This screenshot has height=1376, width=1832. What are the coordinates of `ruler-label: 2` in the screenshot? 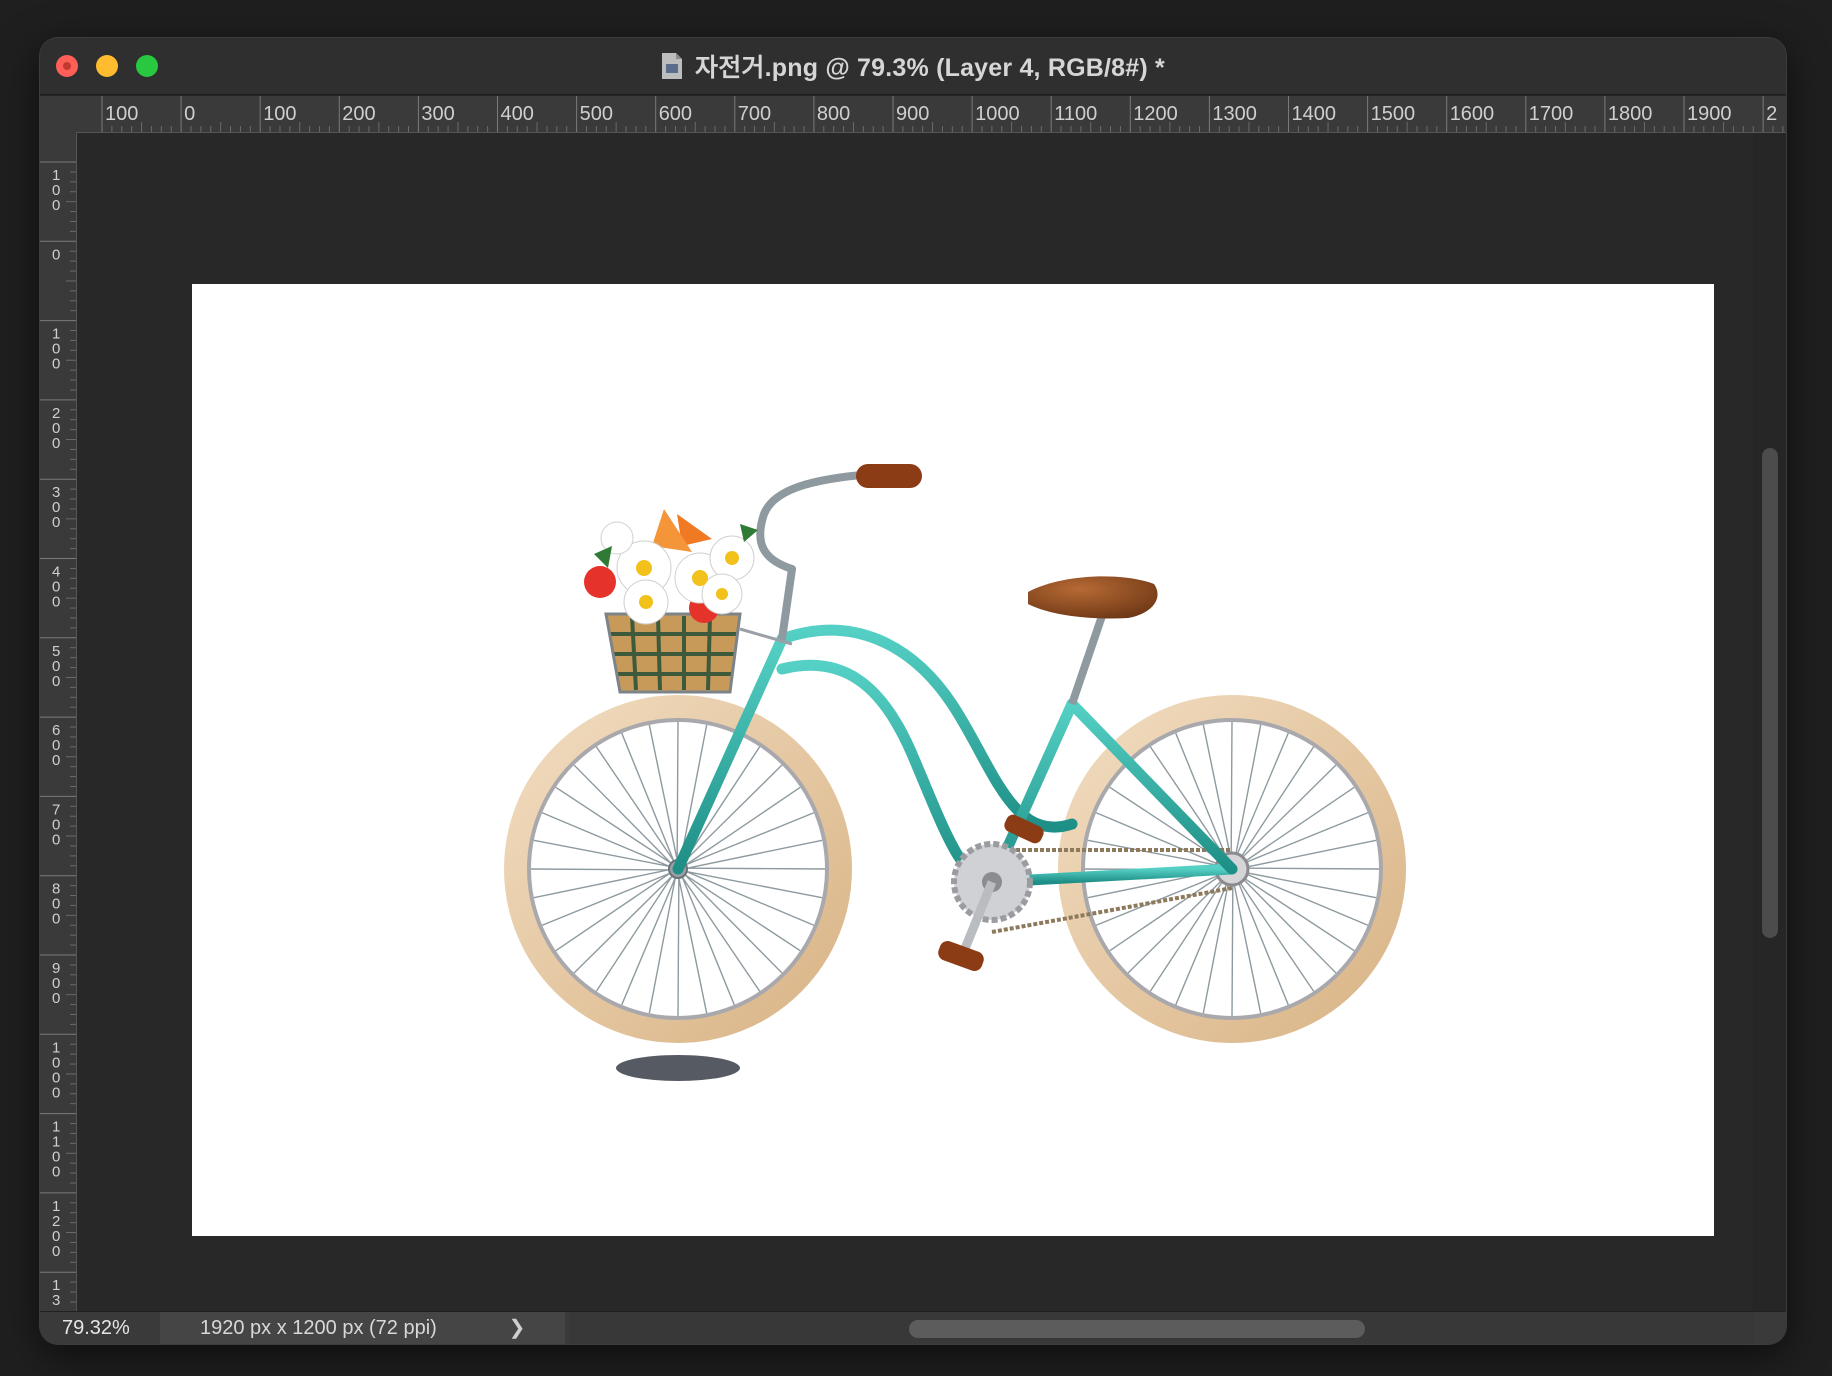 It's located at (1771, 114).